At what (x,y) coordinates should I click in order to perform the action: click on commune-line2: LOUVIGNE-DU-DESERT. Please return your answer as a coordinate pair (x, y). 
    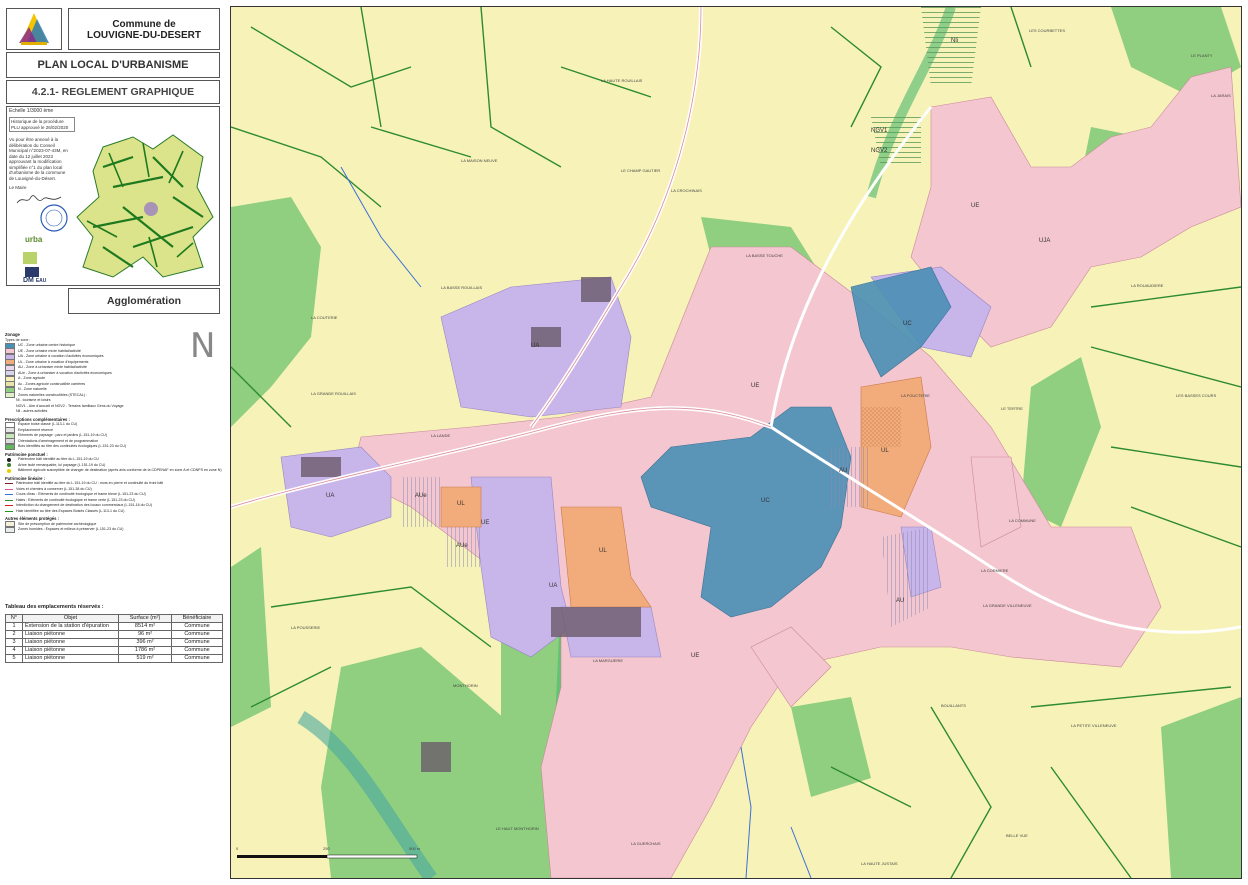
    Looking at the image, I should click on (144, 35).